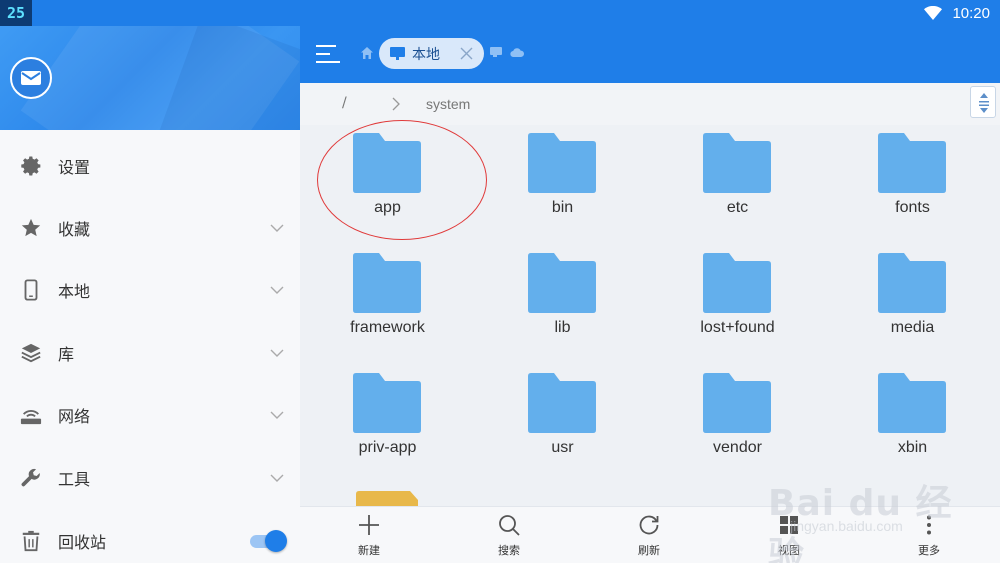  I want to click on windows-icon, so click(496, 52).